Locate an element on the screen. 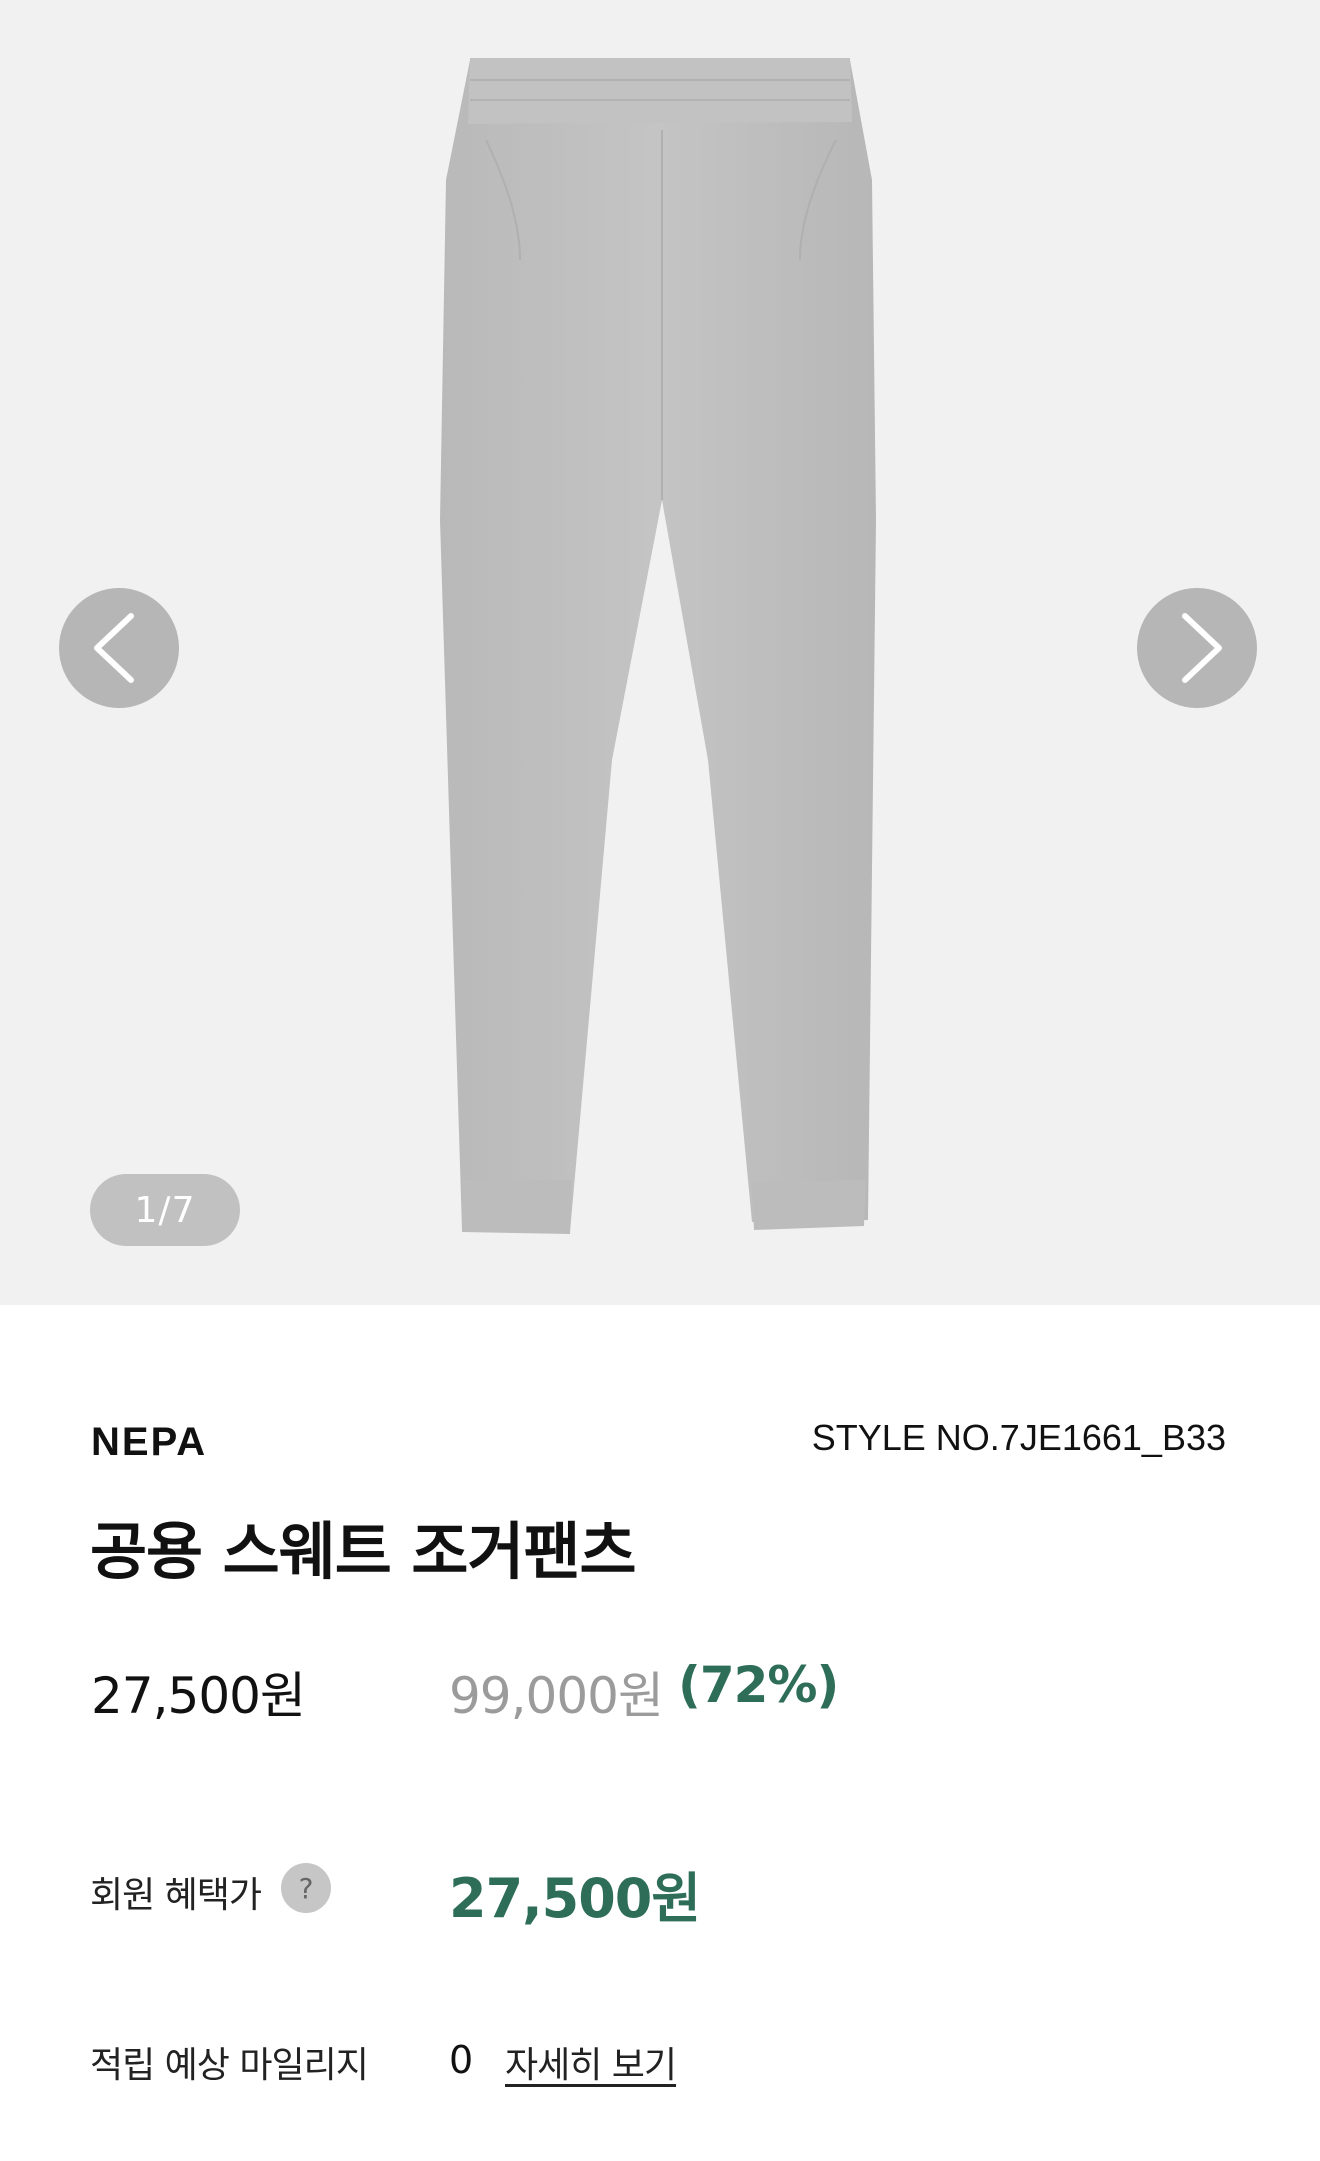 This screenshot has width=1320, height=2161. image-counter: 1/7 is located at coordinates (165, 1210).